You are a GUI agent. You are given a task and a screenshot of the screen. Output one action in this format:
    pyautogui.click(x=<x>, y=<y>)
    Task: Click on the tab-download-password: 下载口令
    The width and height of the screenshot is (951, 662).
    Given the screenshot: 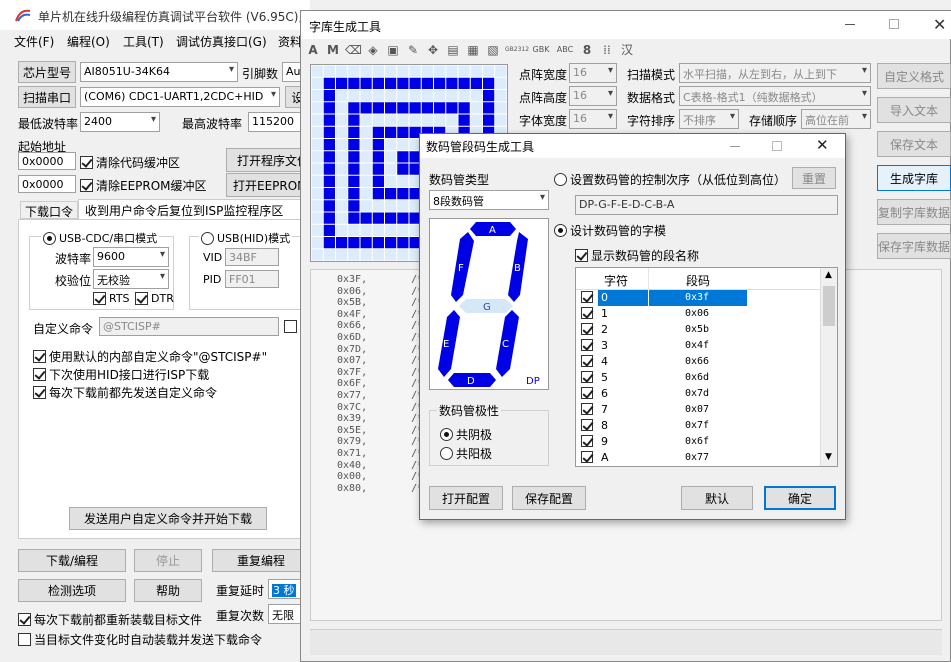 What is the action you would take?
    pyautogui.click(x=49, y=210)
    